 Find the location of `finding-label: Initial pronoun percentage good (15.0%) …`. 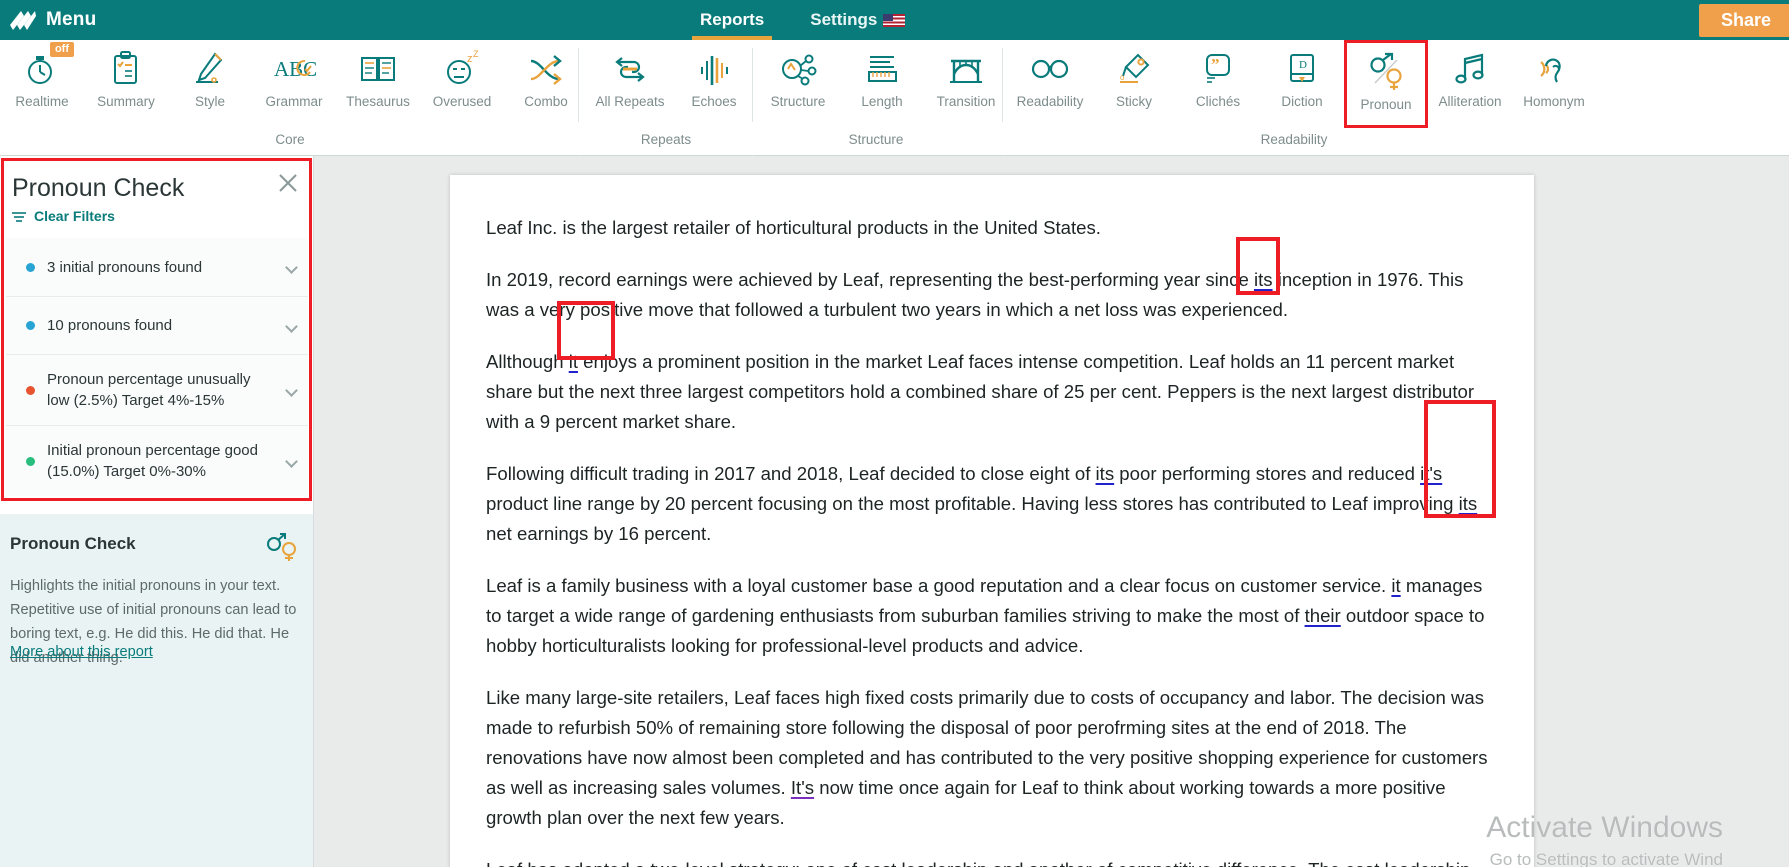

finding-label: Initial pronoun percentage good (15.0%) … is located at coordinates (152, 461).